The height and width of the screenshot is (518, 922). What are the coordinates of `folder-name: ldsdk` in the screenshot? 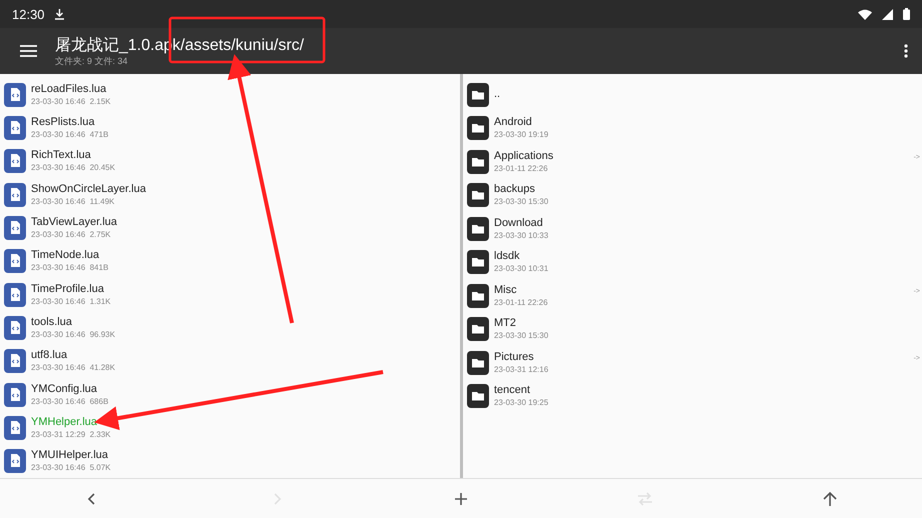 It's located at (507, 257).